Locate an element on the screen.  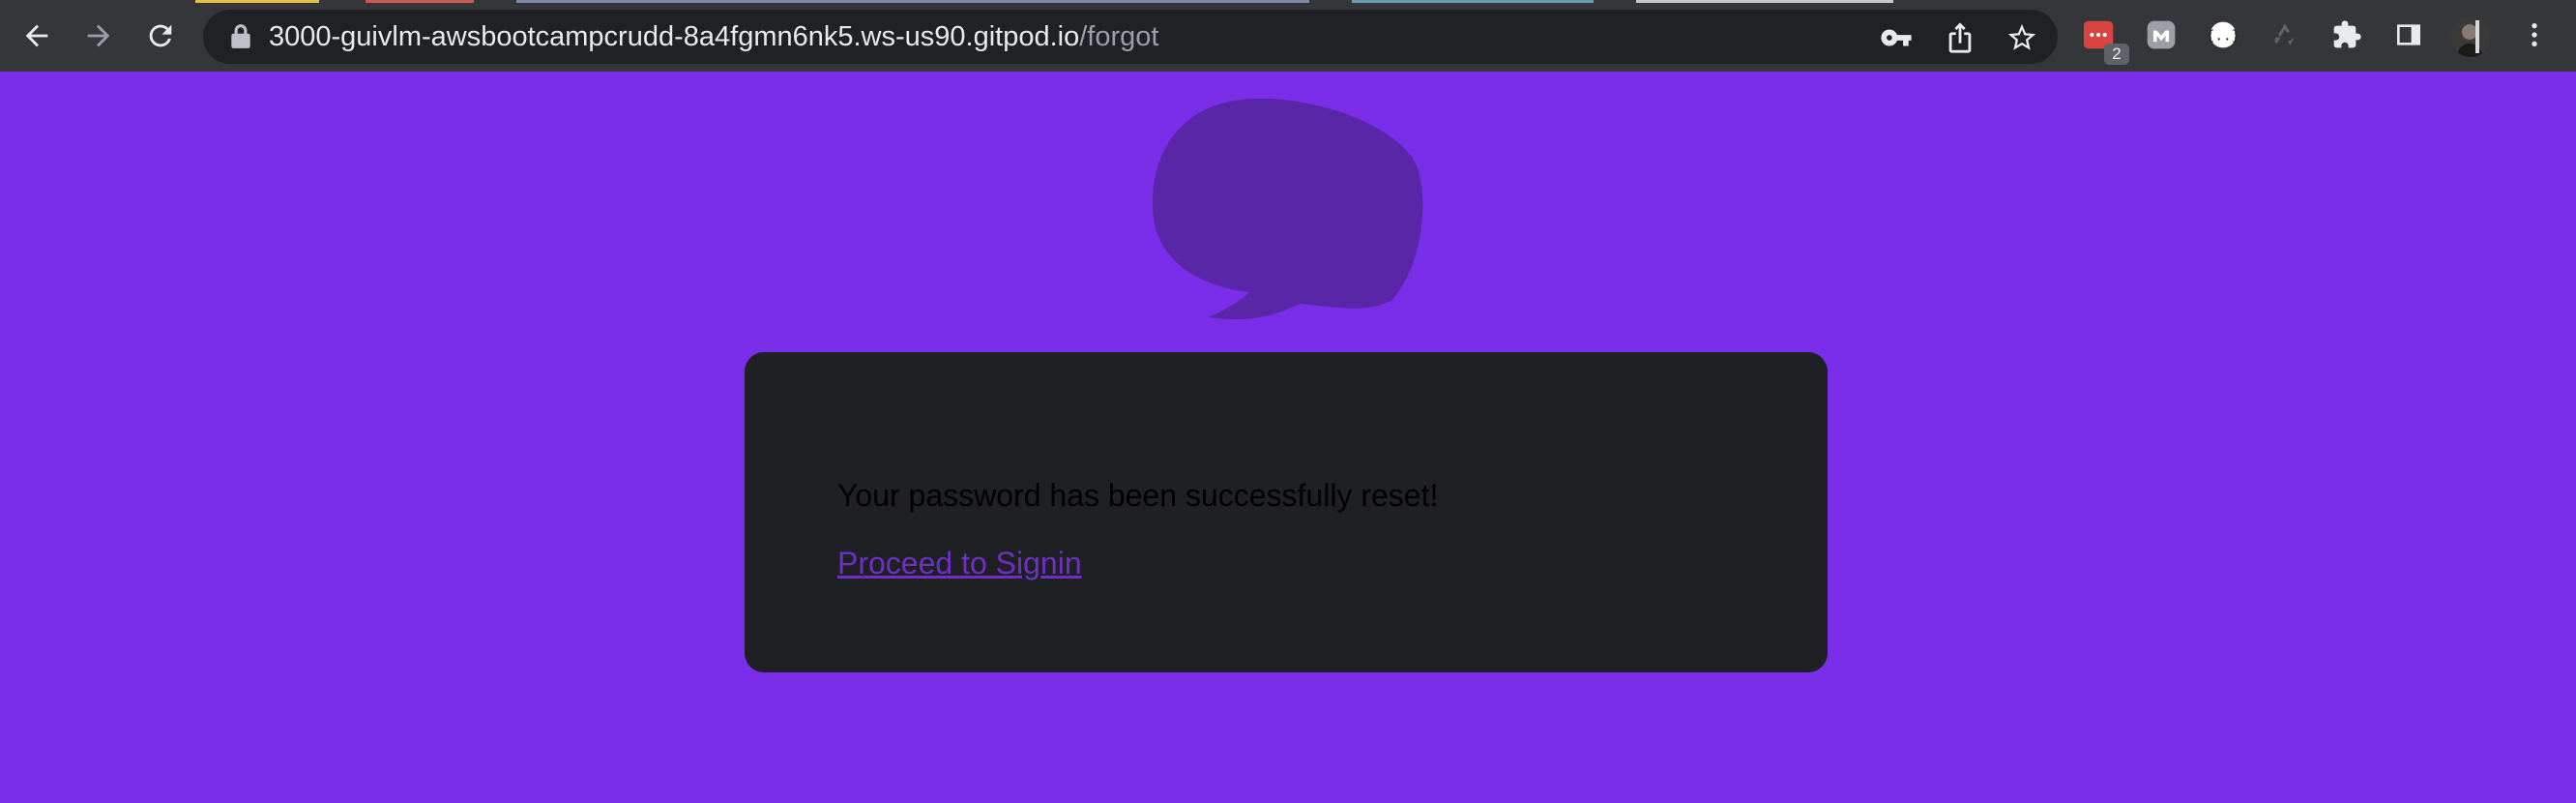
menu-kebab-icon is located at coordinates (2534, 34).